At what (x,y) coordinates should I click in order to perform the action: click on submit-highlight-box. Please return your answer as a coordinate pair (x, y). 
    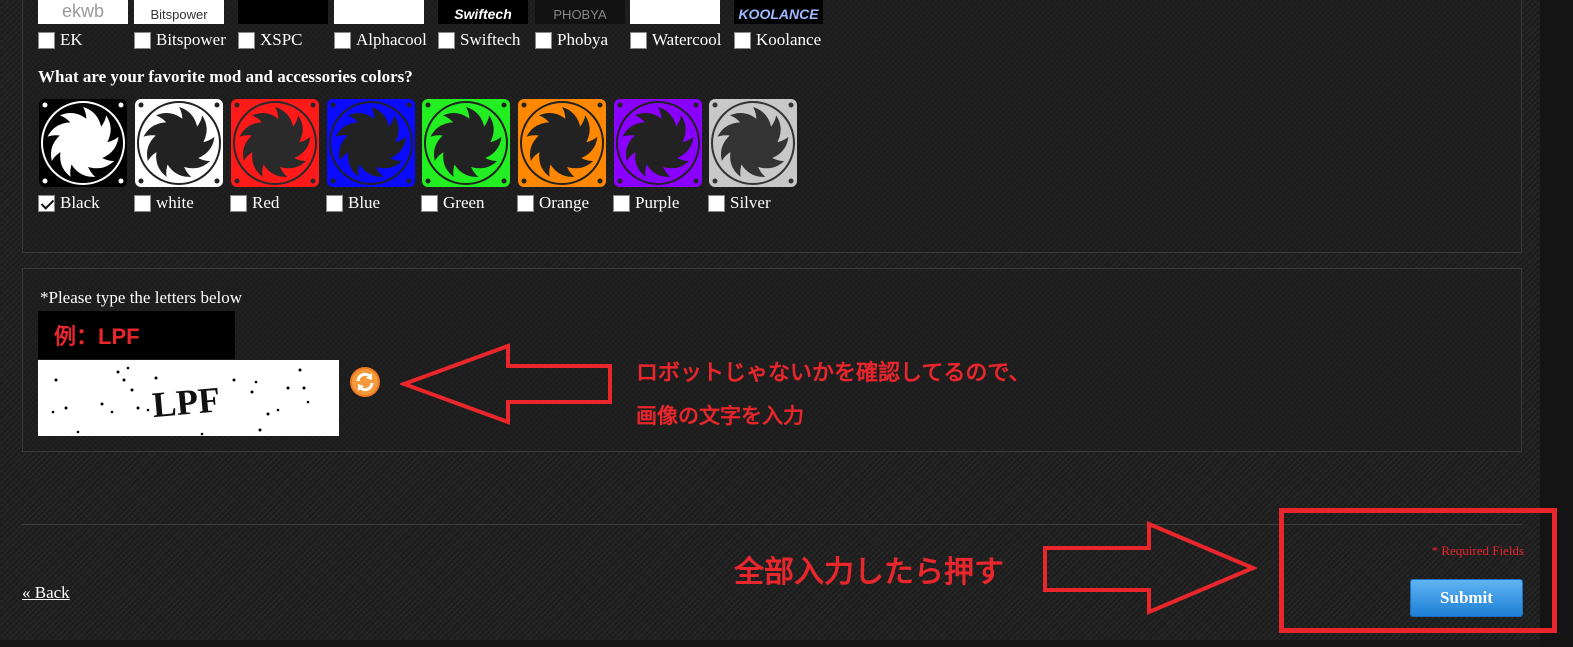
    Looking at the image, I should click on (1418, 570).